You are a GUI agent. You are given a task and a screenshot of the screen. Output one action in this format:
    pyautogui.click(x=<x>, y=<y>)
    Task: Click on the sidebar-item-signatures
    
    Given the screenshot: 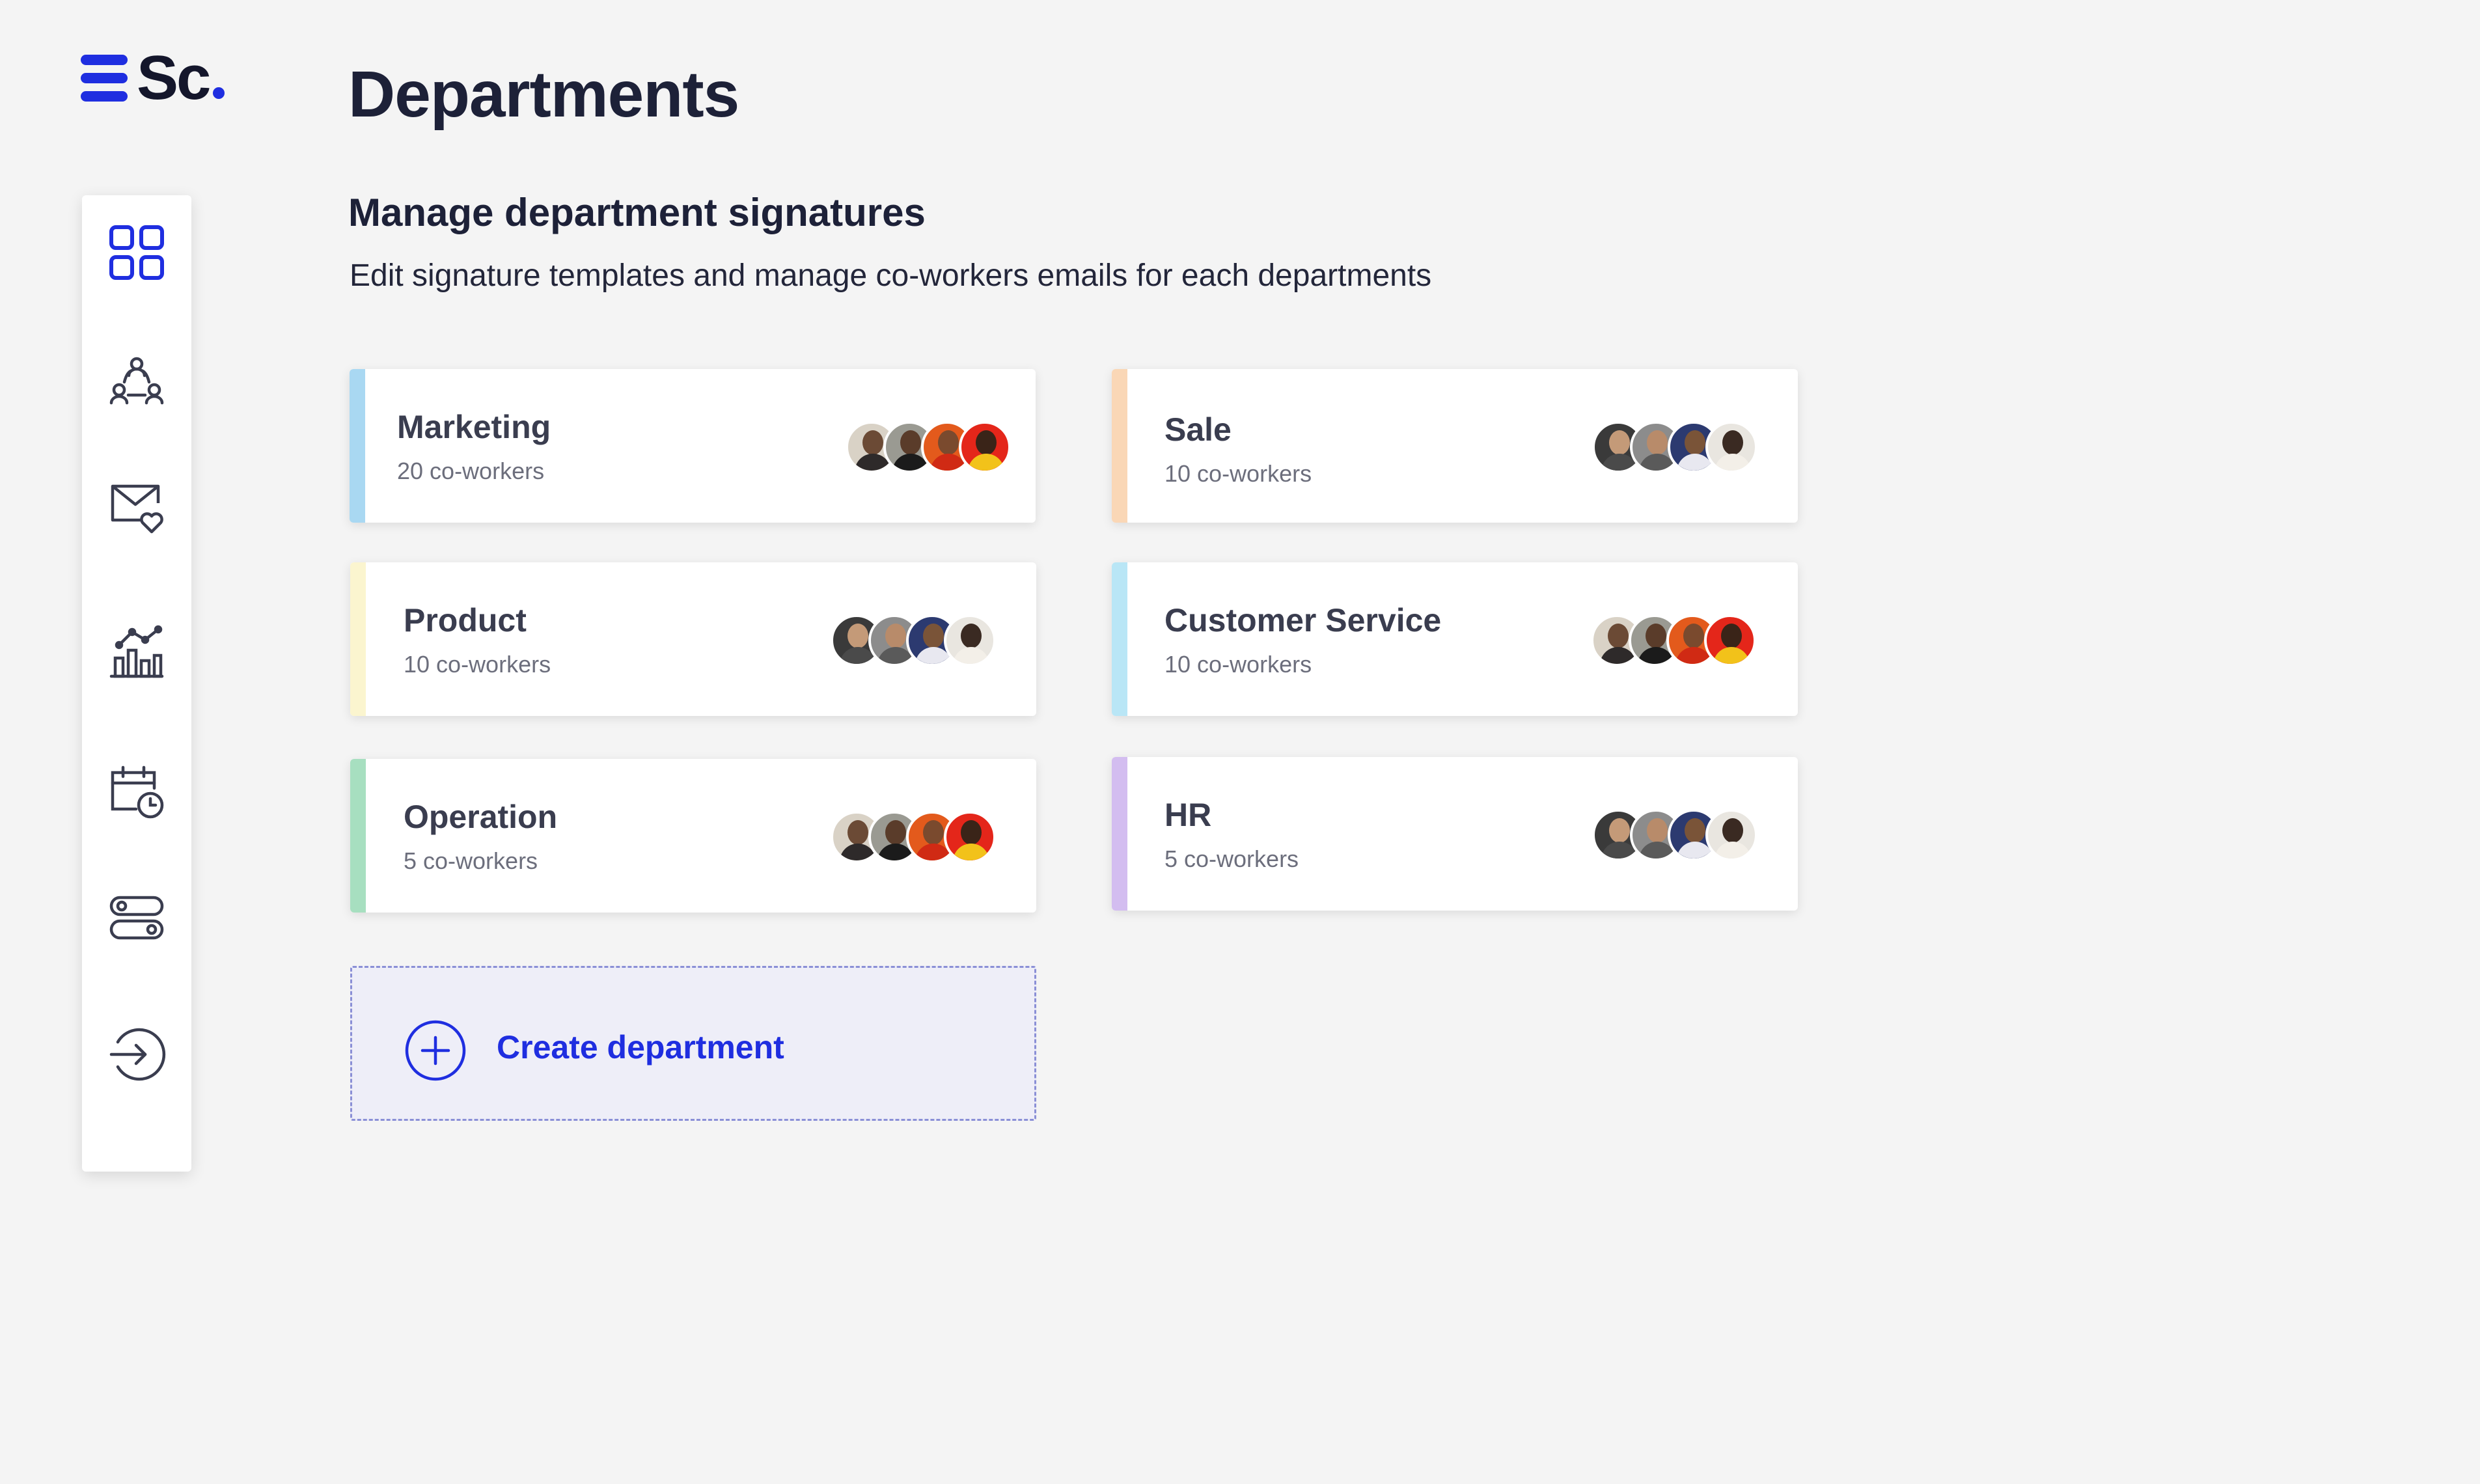 What is the action you would take?
    pyautogui.click(x=136, y=506)
    